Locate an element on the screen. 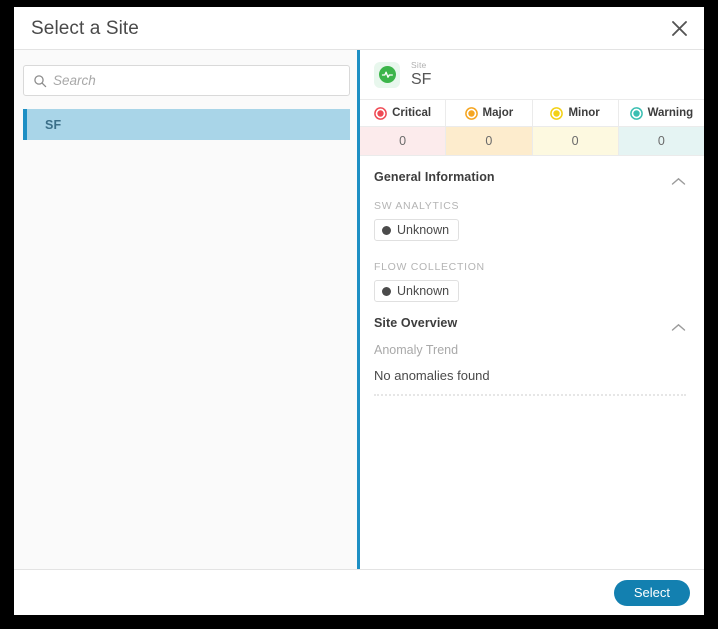 This screenshot has height=629, width=718. close-icon is located at coordinates (679, 28).